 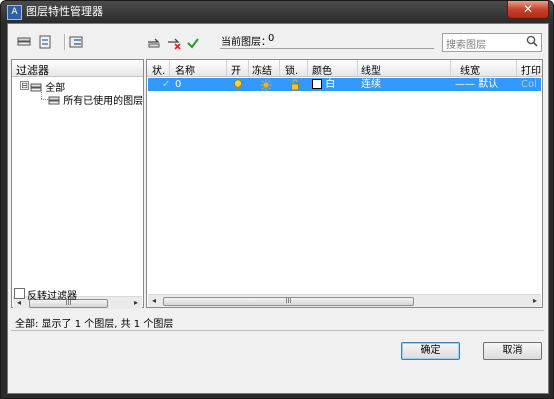 What do you see at coordinates (277, 322) in the screenshot?
I see `status-bar: 全部: 显示了 1 个图层, 共 1 个图层` at bounding box center [277, 322].